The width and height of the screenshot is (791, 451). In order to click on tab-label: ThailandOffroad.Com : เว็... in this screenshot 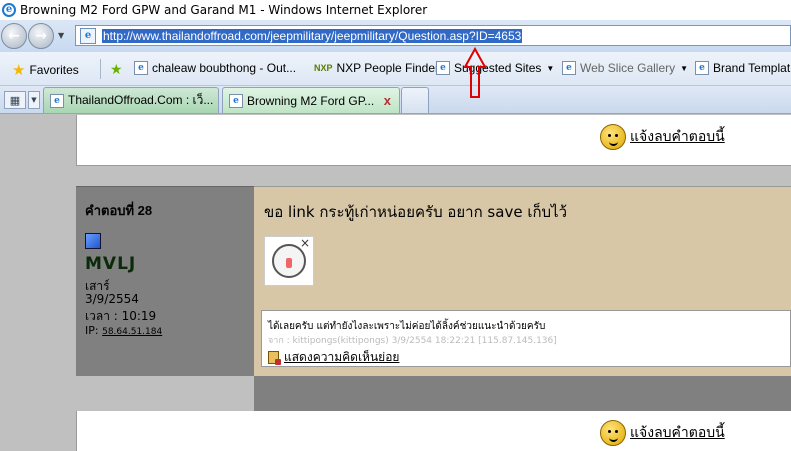, I will do `click(141, 100)`.